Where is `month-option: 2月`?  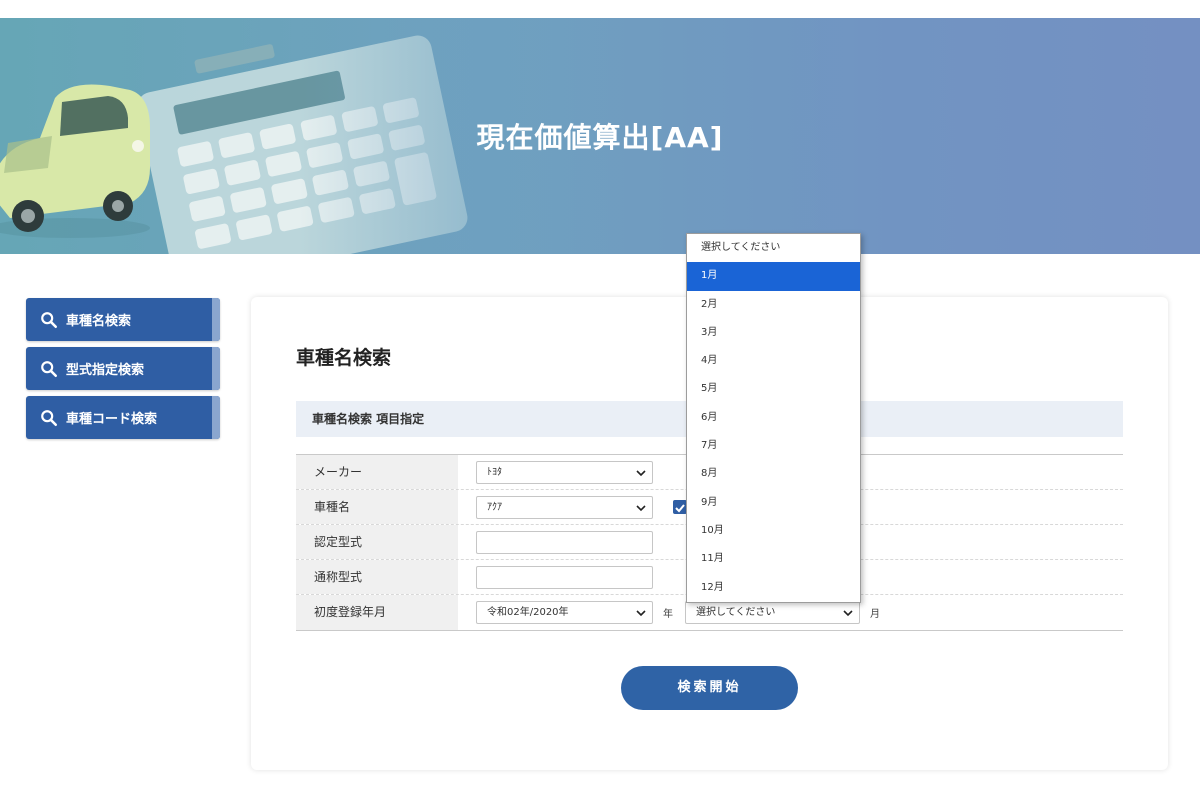
month-option: 2月 is located at coordinates (773, 305).